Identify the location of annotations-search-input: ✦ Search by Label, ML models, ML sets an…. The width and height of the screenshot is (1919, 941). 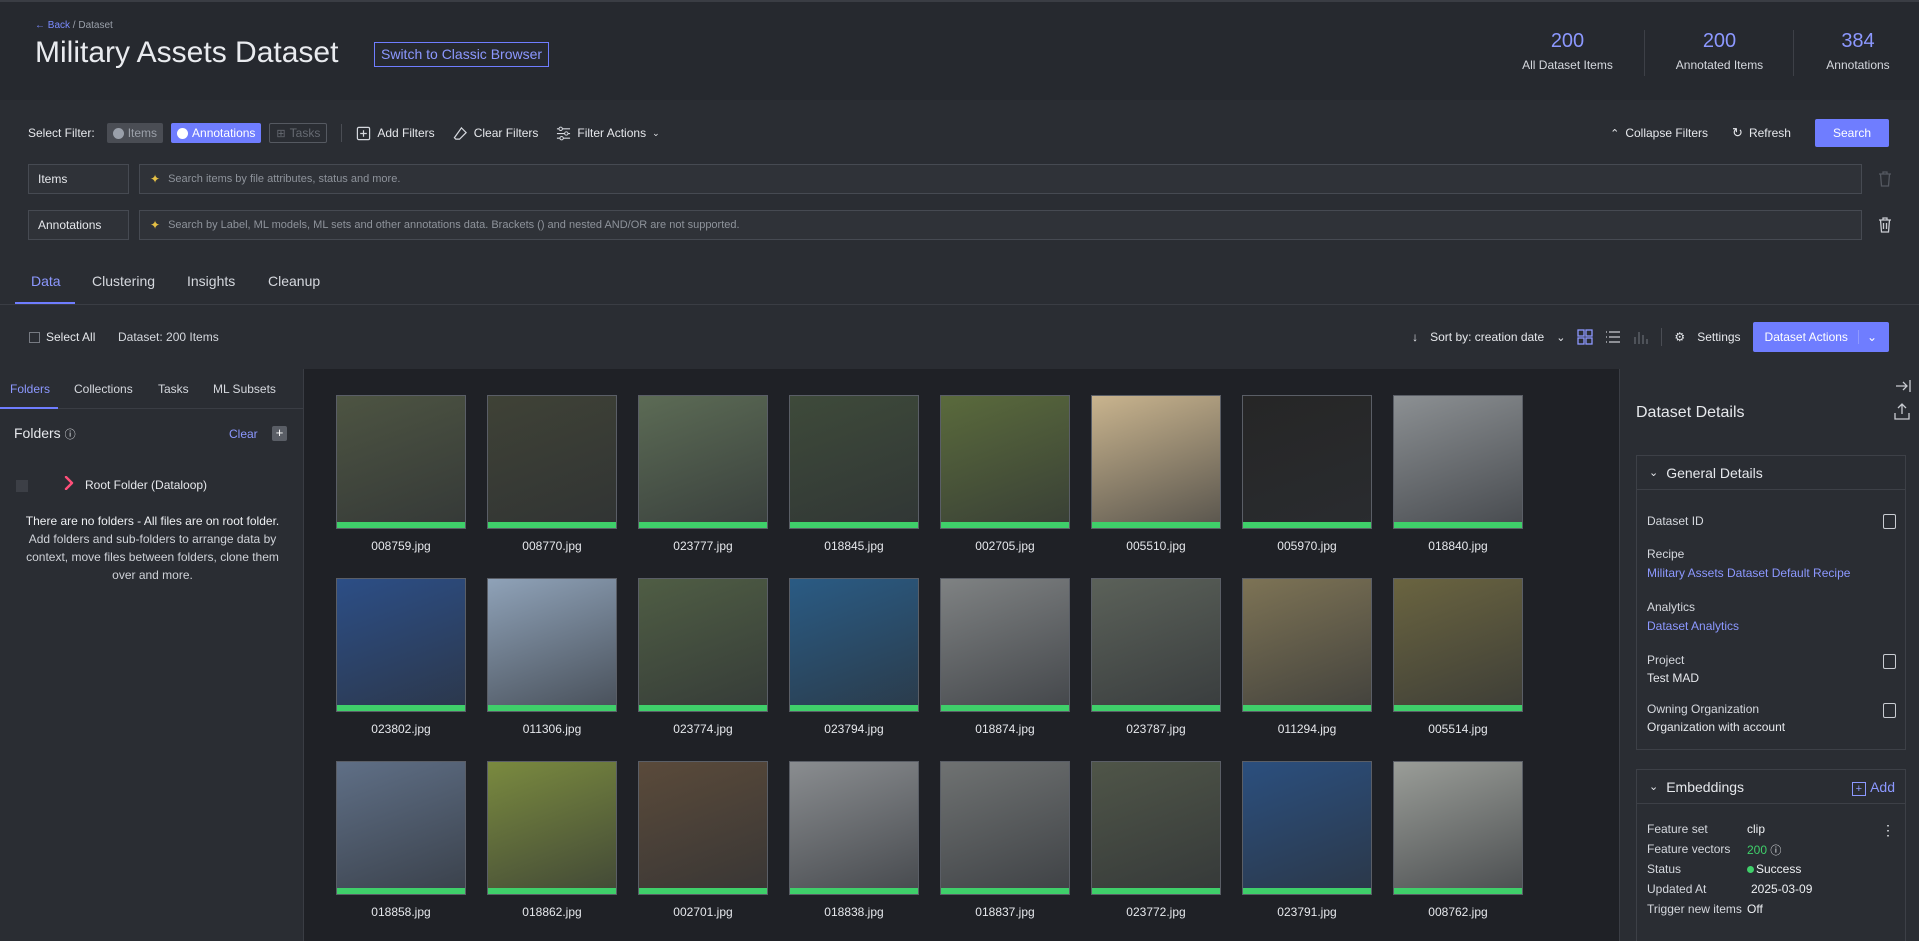
(1000, 225).